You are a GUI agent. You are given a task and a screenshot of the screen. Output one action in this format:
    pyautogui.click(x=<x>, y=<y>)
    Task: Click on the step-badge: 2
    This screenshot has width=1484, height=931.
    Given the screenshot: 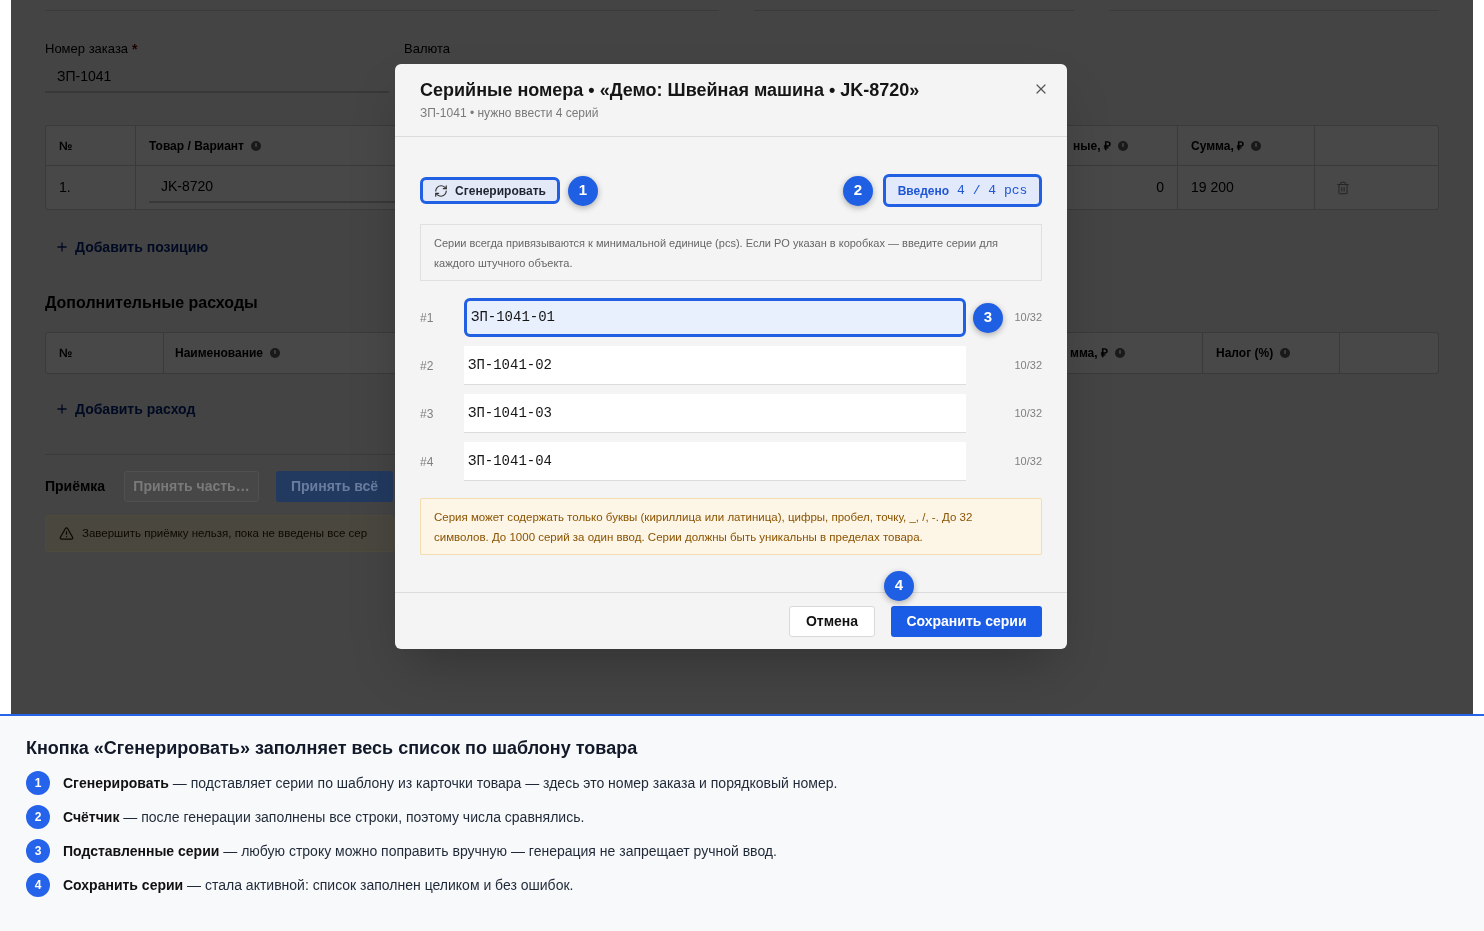 What is the action you would take?
    pyautogui.click(x=858, y=190)
    